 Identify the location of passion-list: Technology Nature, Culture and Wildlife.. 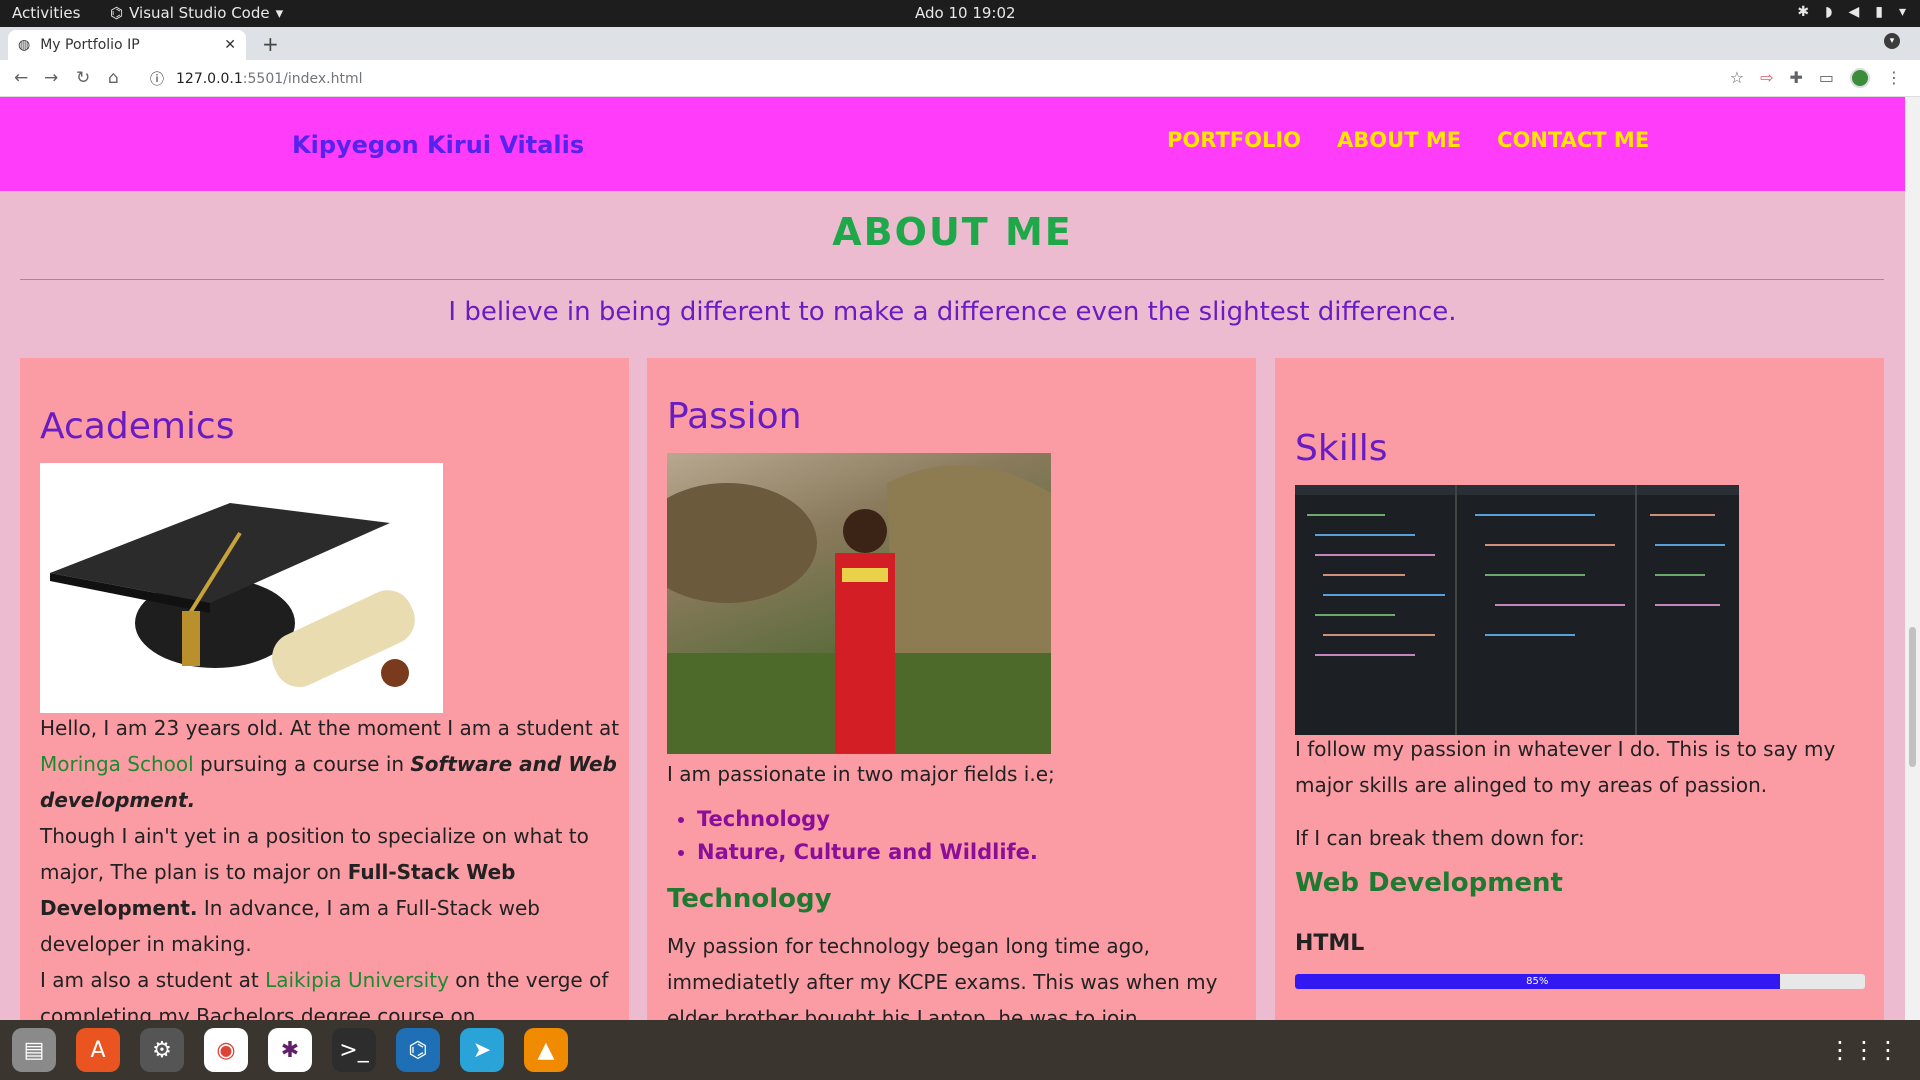
(867, 836).